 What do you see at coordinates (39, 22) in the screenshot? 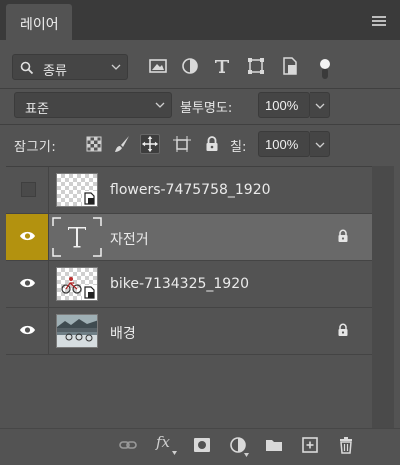
I see `tab-layers: 레이어` at bounding box center [39, 22].